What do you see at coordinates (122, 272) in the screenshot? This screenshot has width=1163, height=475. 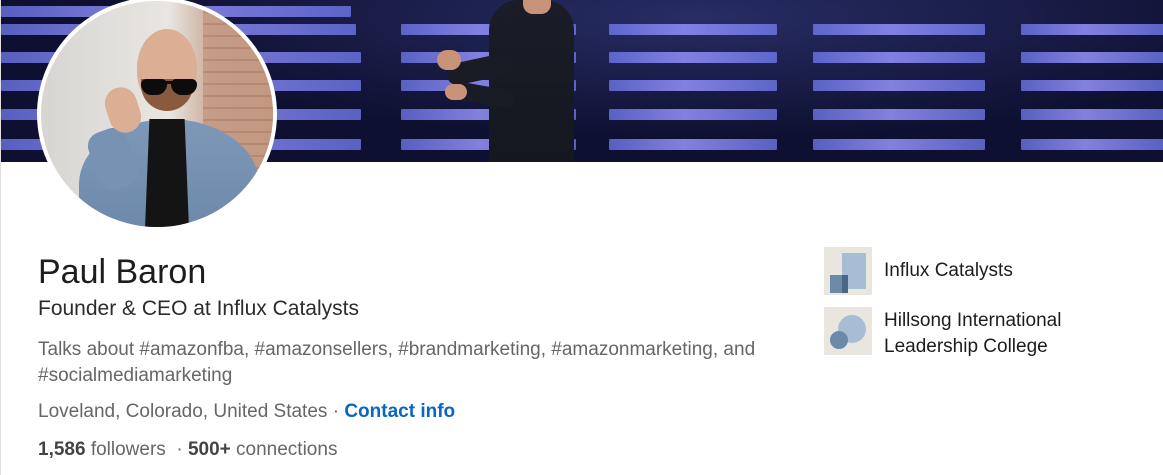 I see `profile-name: Paul Baron` at bounding box center [122, 272].